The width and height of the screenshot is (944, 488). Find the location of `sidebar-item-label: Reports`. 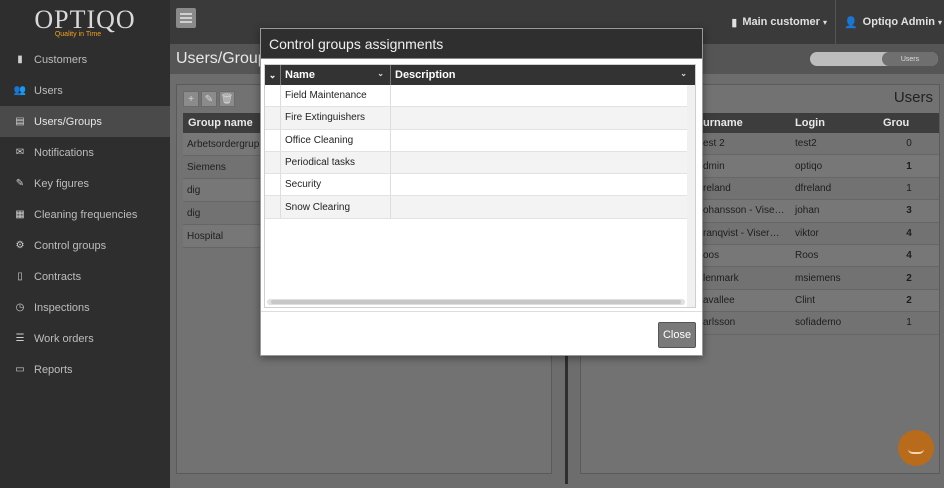

sidebar-item-label: Reports is located at coordinates (53, 369).